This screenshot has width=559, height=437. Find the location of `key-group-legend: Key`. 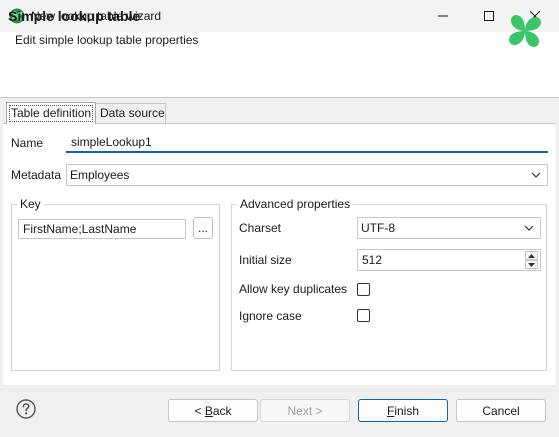

key-group-legend: Key is located at coordinates (30, 204).